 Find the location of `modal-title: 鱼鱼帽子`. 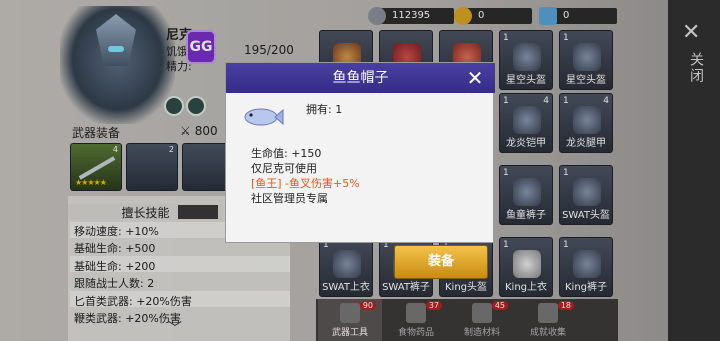

modal-title: 鱼鱼帽子 is located at coordinates (360, 78).